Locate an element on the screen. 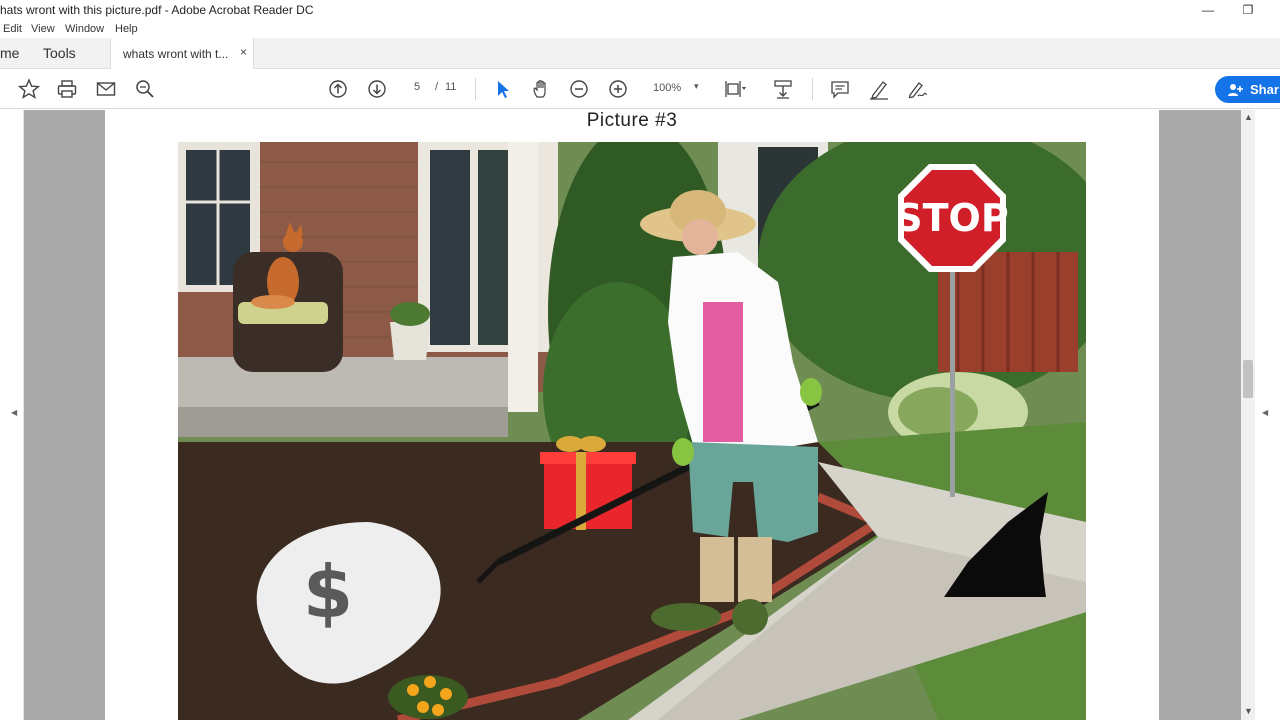 This screenshot has width=1280, height=720. share-button-label: Shar is located at coordinates (1264, 89).